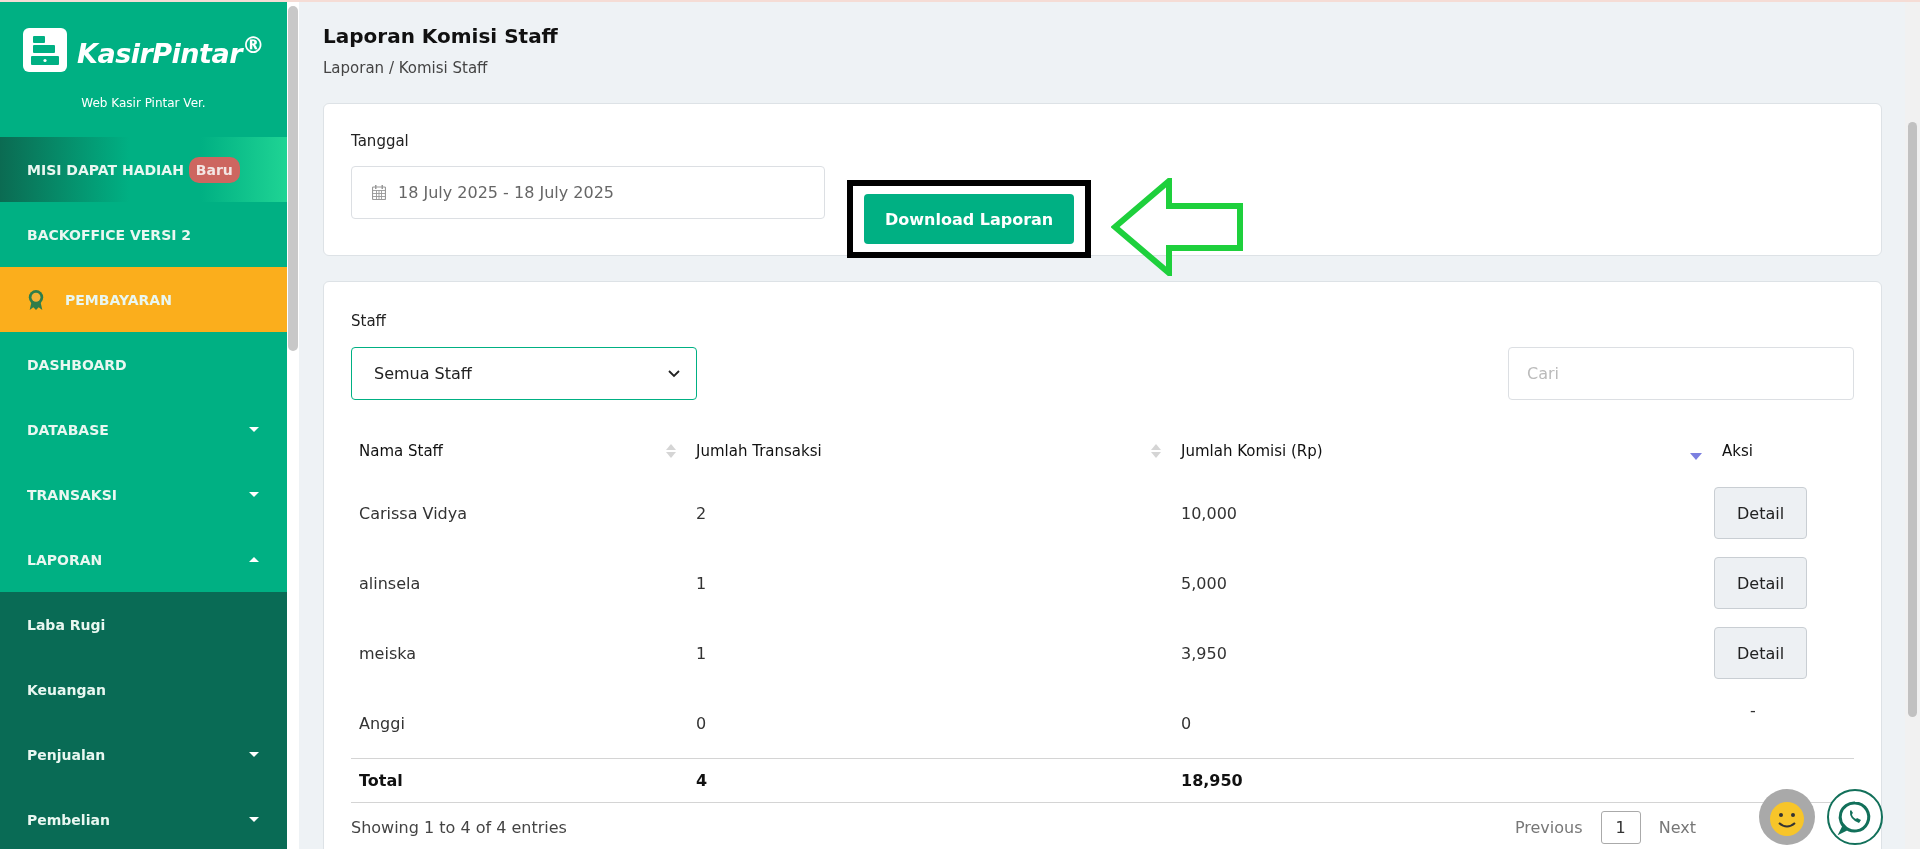 Image resolution: width=1920 pixels, height=849 pixels. What do you see at coordinates (441, 36) in the screenshot?
I see `page-title: Laporan Komisi Staff` at bounding box center [441, 36].